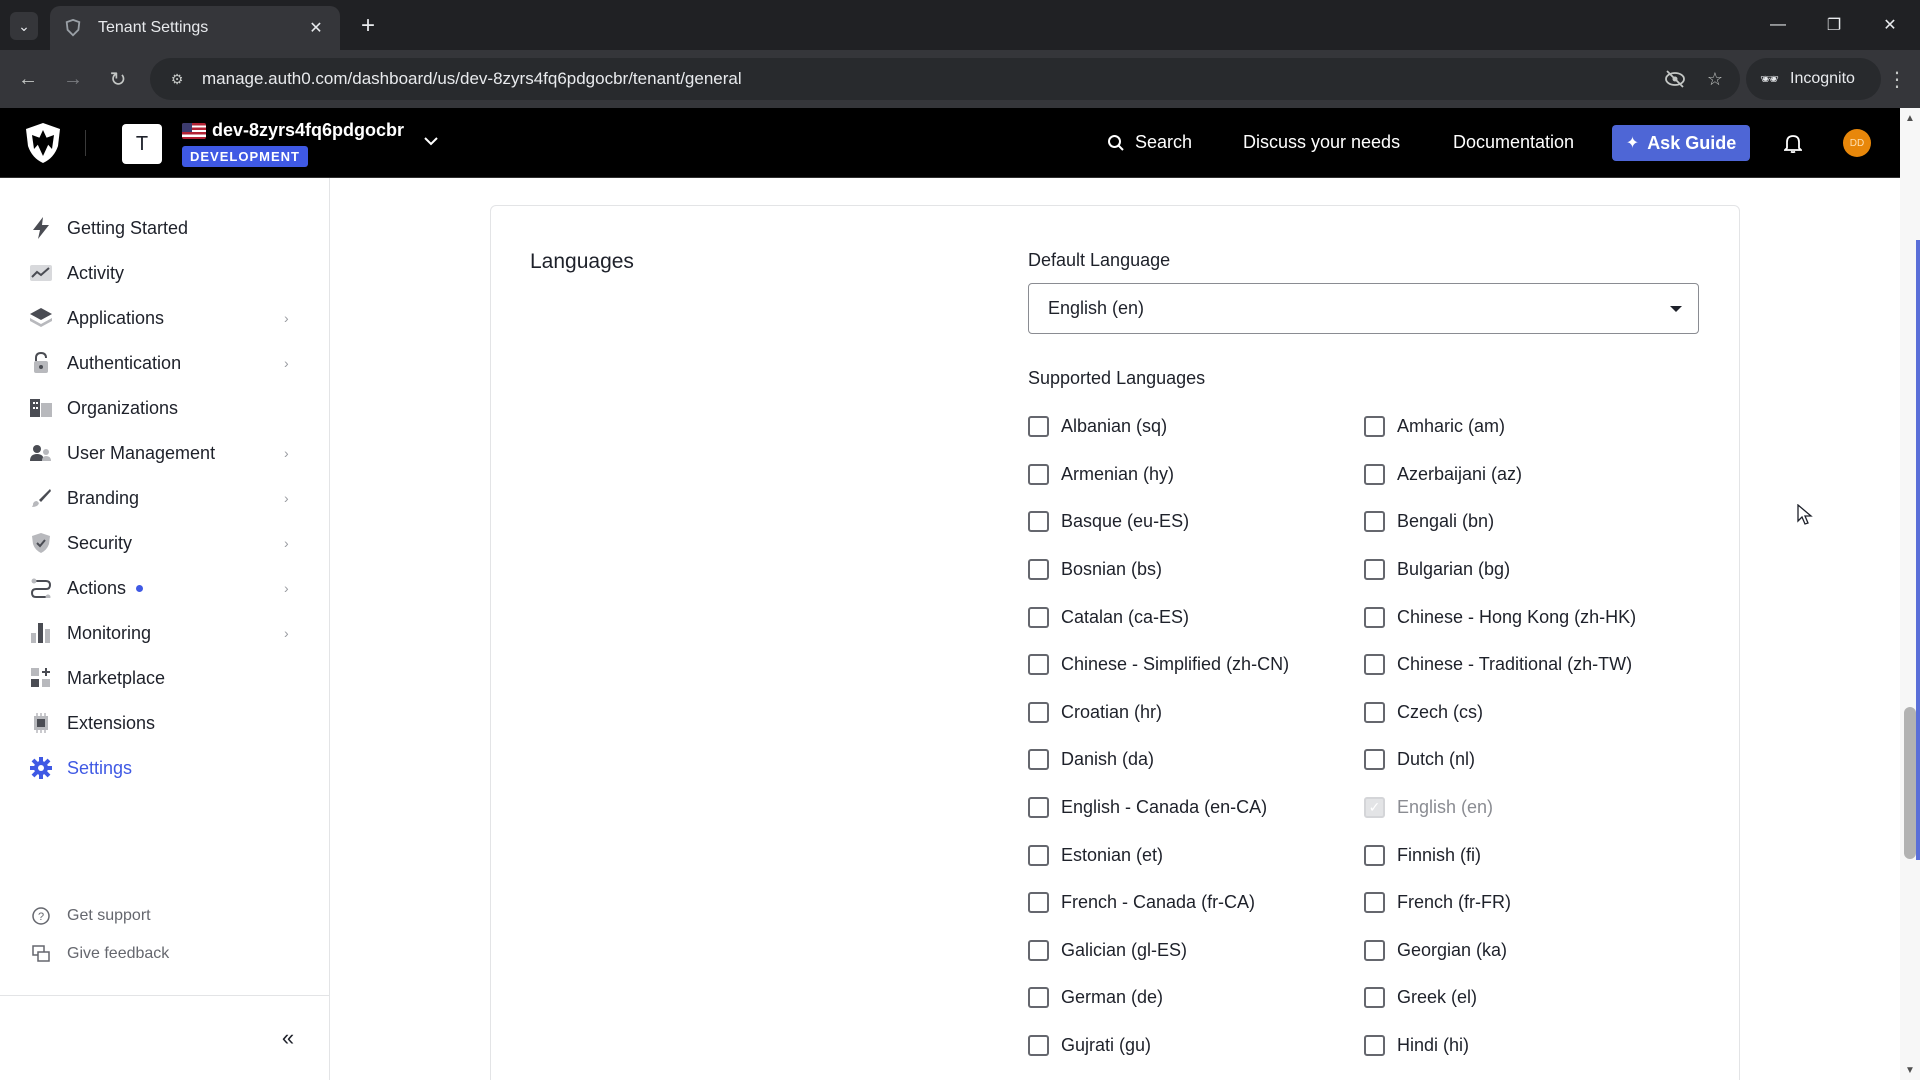  What do you see at coordinates (368, 26) in the screenshot?
I see `new-tab-icon: +` at bounding box center [368, 26].